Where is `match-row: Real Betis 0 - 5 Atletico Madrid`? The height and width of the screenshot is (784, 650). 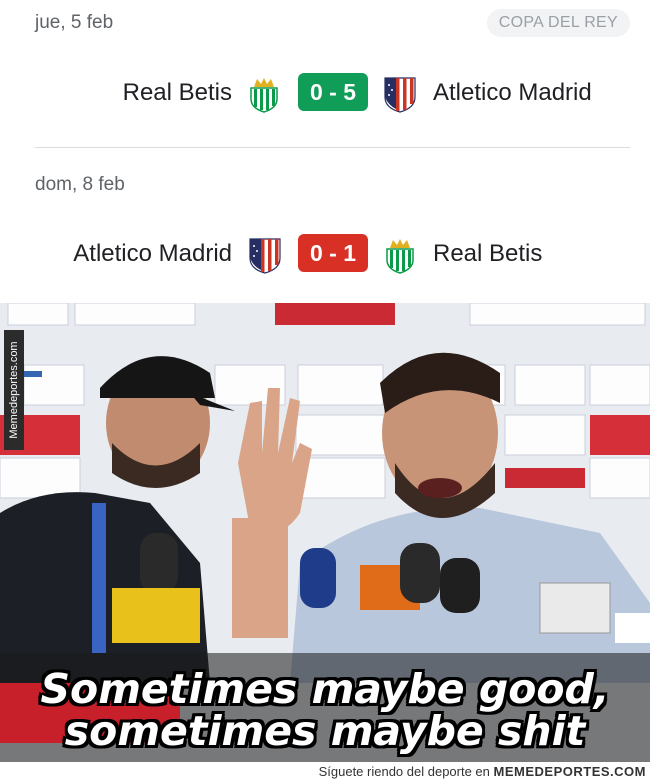 match-row: Real Betis 0 - 5 Atletico Madrid is located at coordinates (325, 93).